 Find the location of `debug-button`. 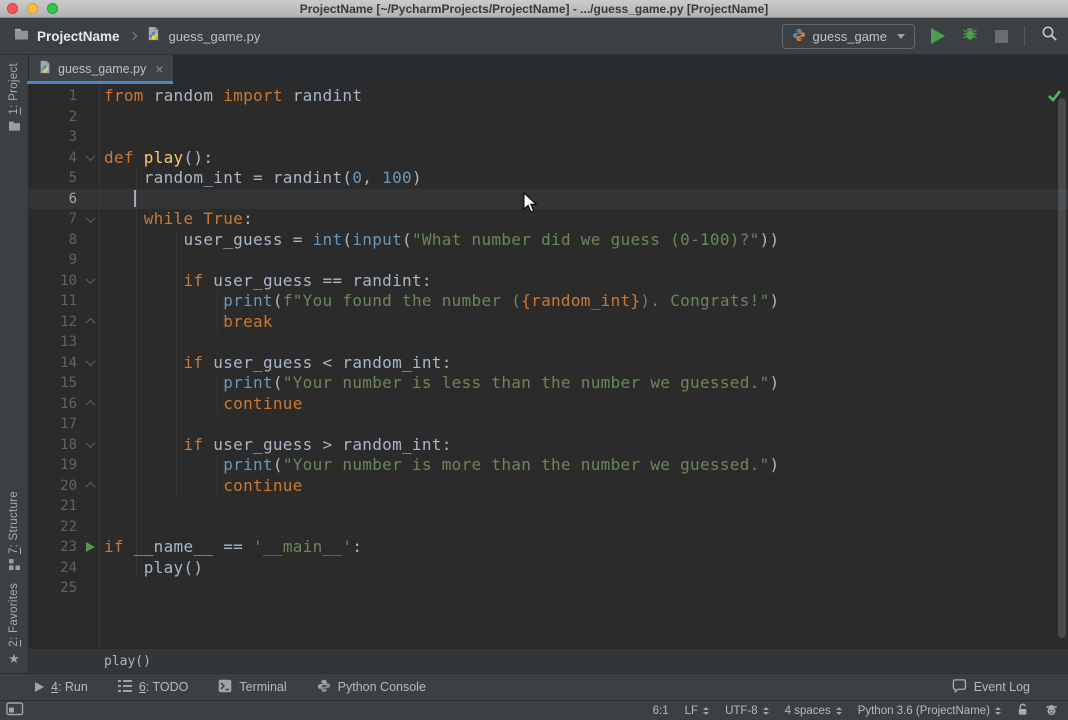

debug-button is located at coordinates (970, 36).